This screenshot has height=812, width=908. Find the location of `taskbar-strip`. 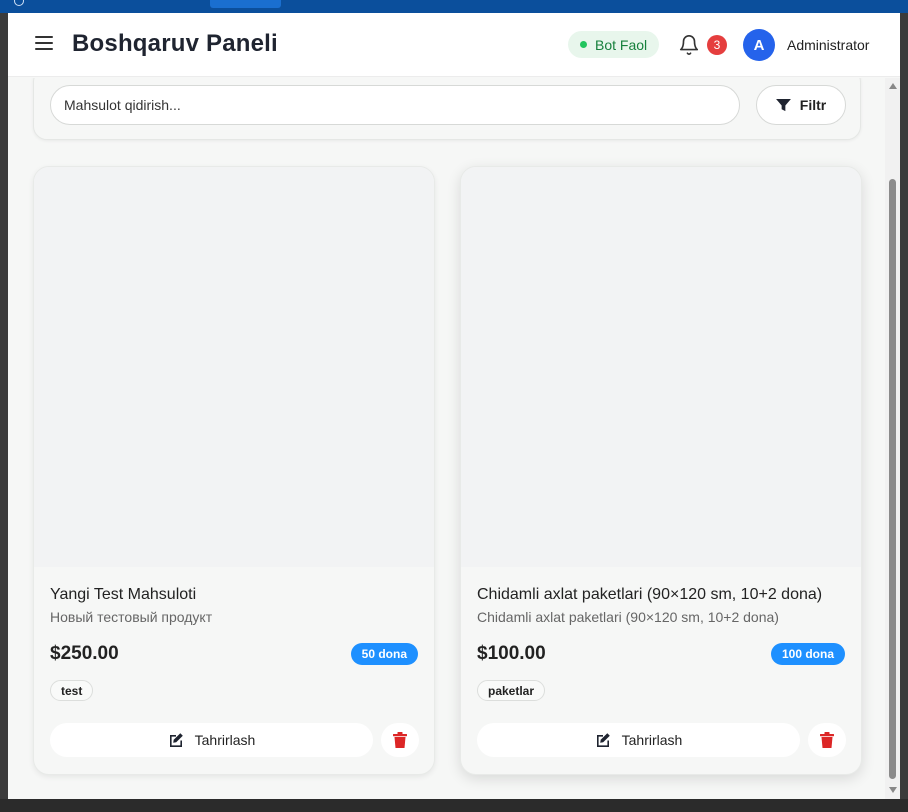

taskbar-strip is located at coordinates (454, 805).